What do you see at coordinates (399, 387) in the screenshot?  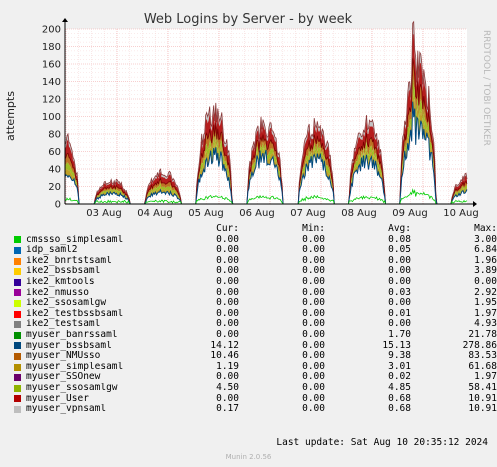 I see `legend-avg-value: 4.85` at bounding box center [399, 387].